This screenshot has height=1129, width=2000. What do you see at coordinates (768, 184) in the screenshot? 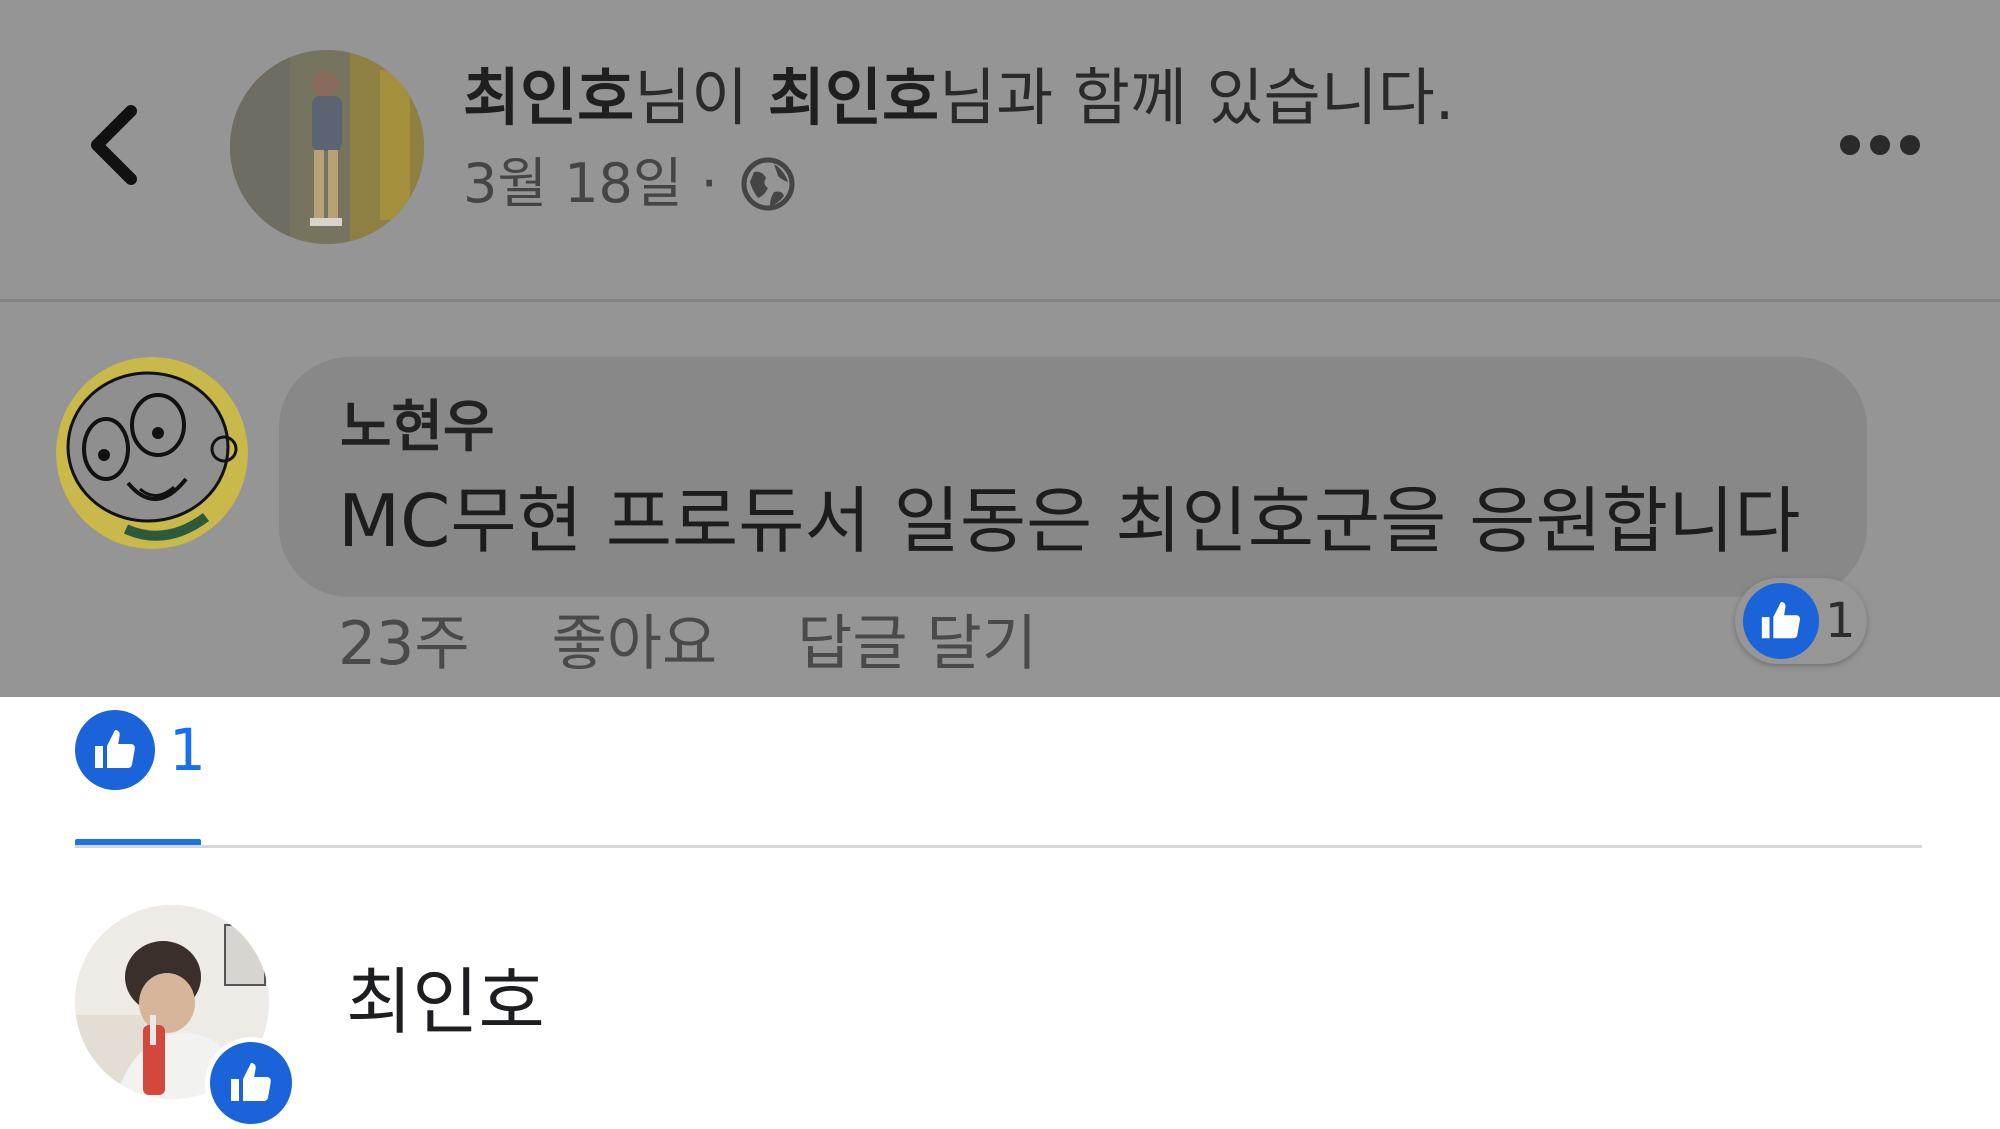
I see `globe-icon` at bounding box center [768, 184].